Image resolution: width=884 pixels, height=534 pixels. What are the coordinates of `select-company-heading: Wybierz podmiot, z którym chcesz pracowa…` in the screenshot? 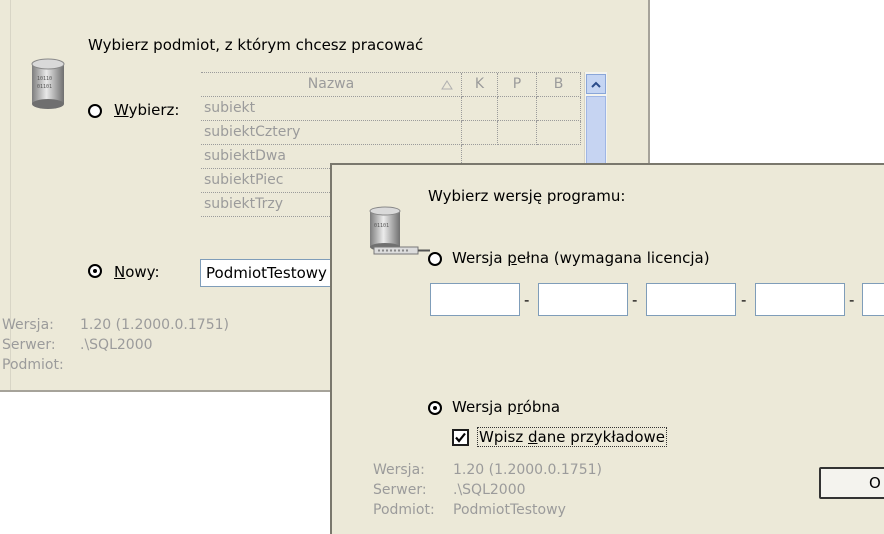 It's located at (256, 45).